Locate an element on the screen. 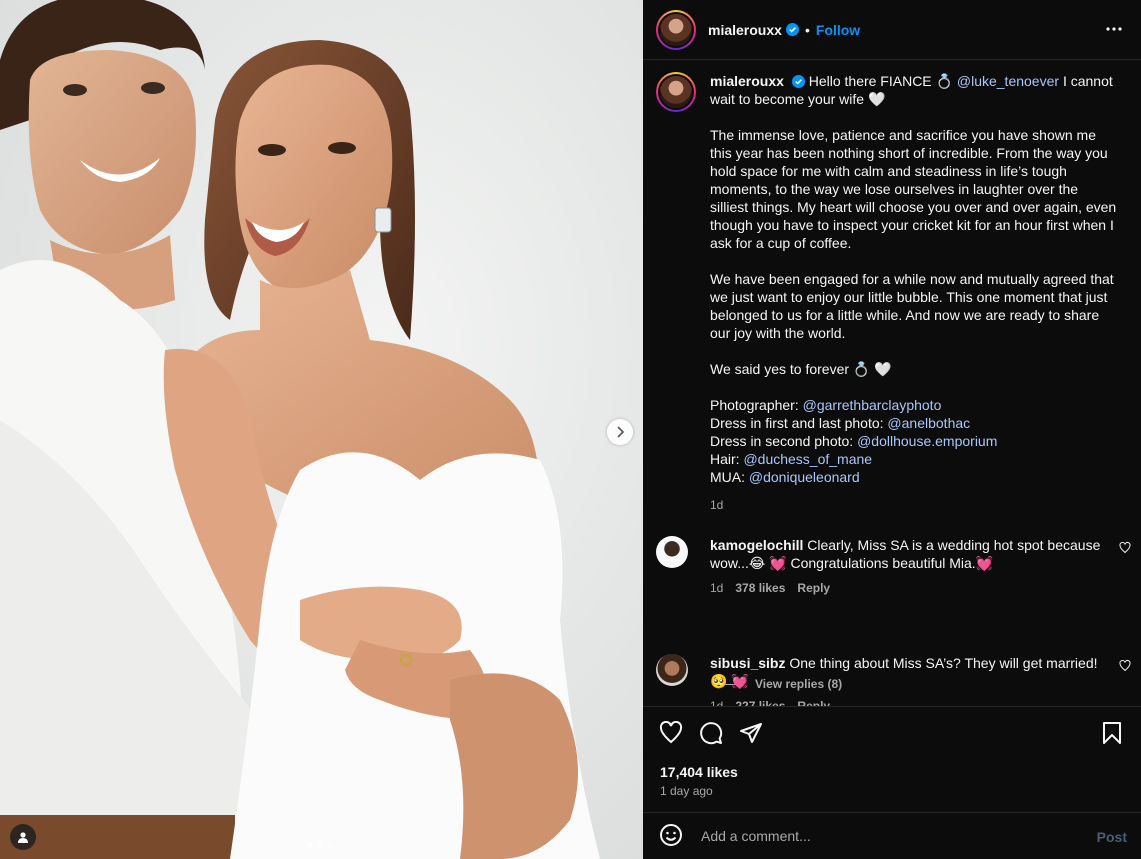 Image resolution: width=1141 pixels, height=859 pixels. more-options-icon is located at coordinates (1114, 29).